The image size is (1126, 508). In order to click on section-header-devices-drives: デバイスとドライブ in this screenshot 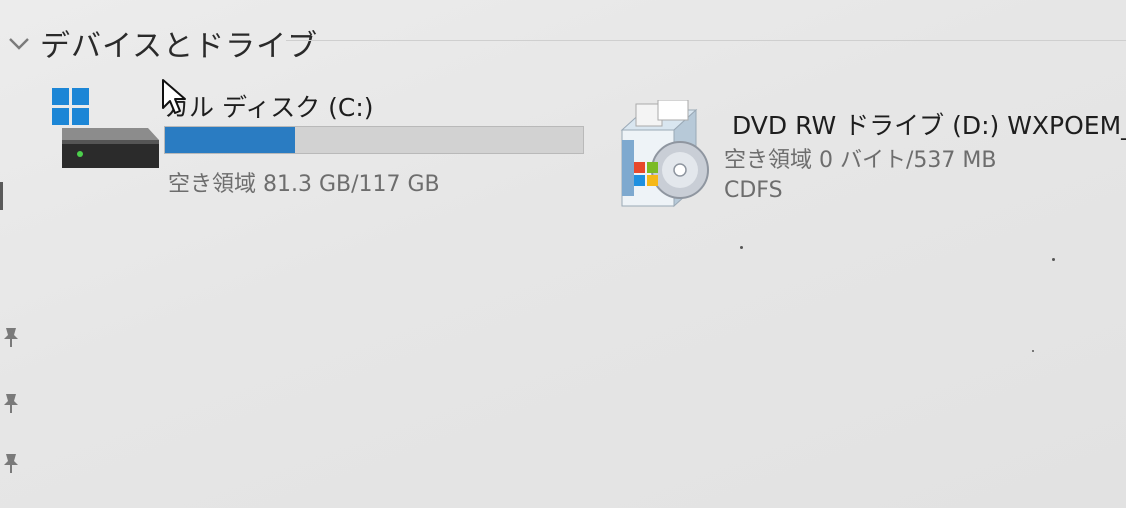, I will do `click(161, 43)`.